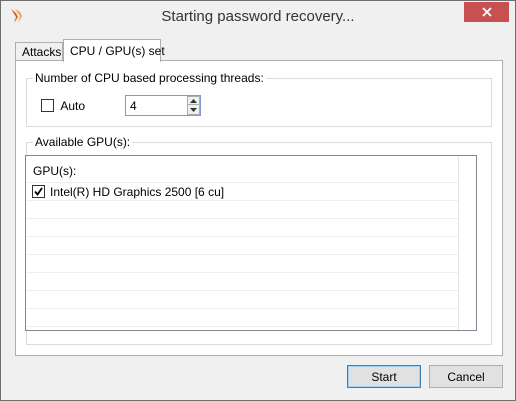 The width and height of the screenshot is (516, 401). What do you see at coordinates (73, 105) in the screenshot?
I see `auto-label: Auto` at bounding box center [73, 105].